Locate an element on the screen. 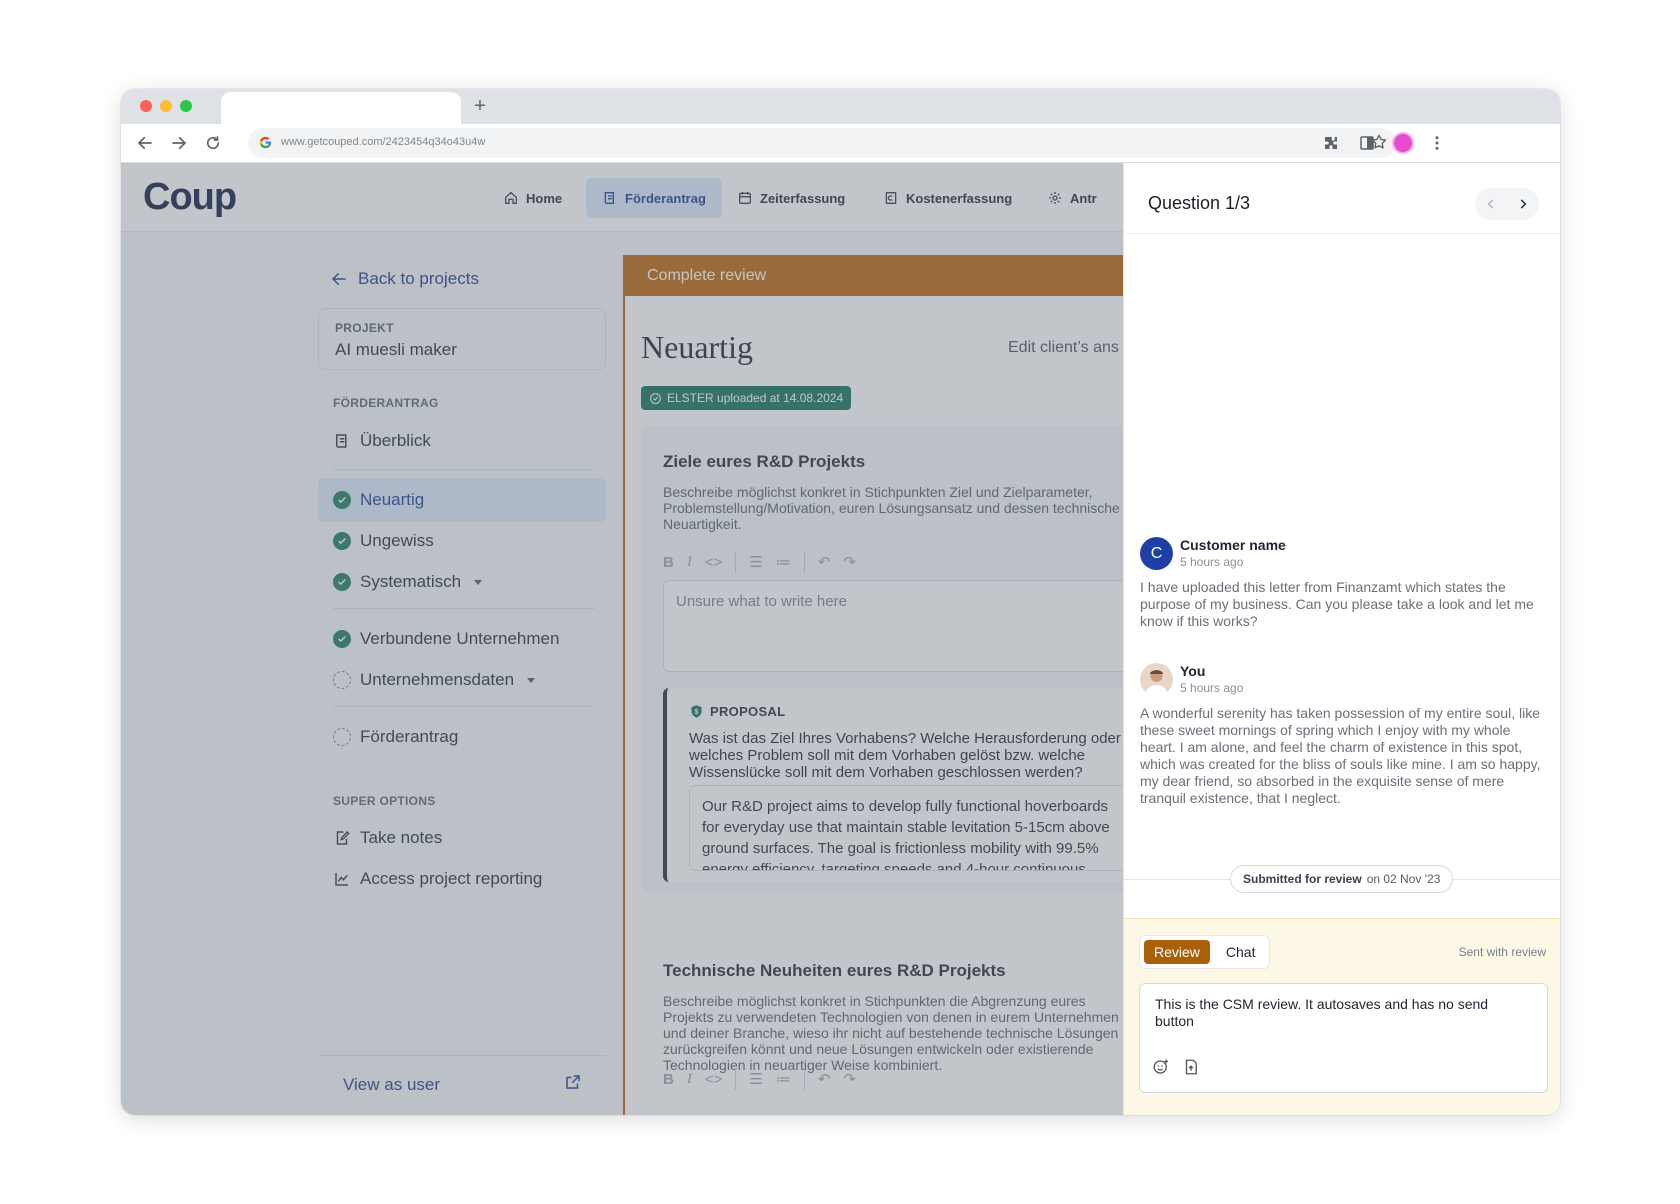 The height and width of the screenshot is (1204, 1680). address-bar-row: www.getcouped.com/2423454q34o43u4w is located at coordinates (840, 143).